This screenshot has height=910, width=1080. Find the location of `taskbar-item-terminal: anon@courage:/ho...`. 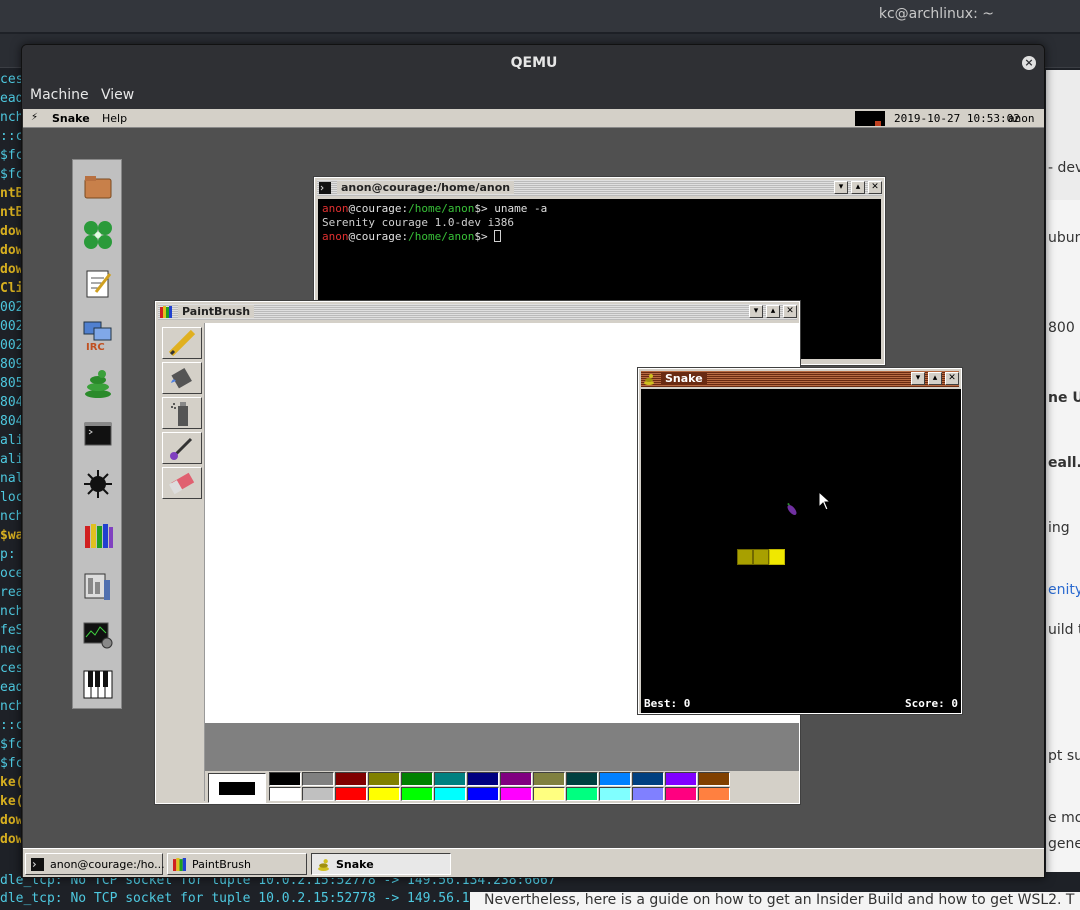

taskbar-item-terminal: anon@courage:/ho... is located at coordinates (95, 864).